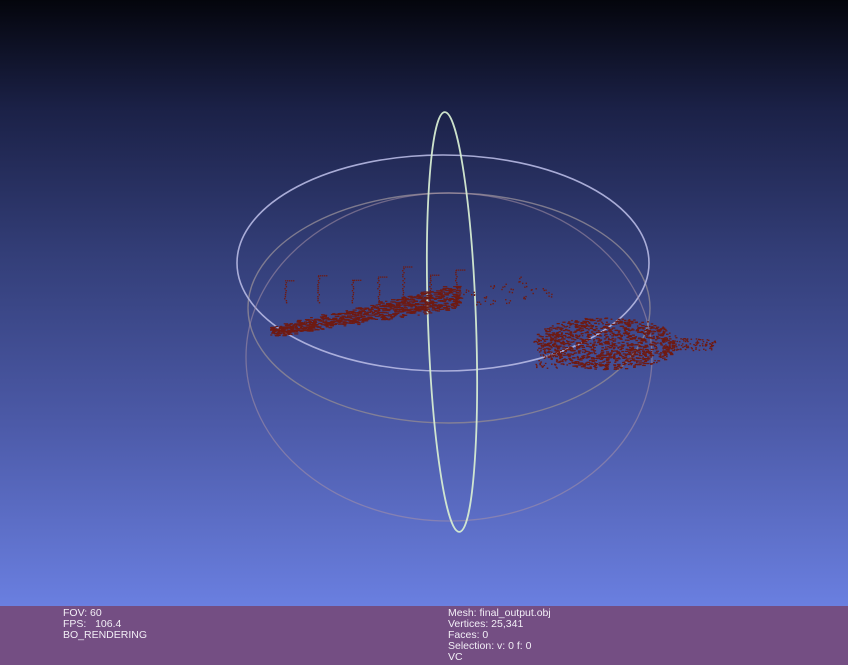 This screenshot has height=665, width=848. Describe the element at coordinates (105, 635) in the screenshot. I see `rendering-mode: BO_RENDERING` at that location.